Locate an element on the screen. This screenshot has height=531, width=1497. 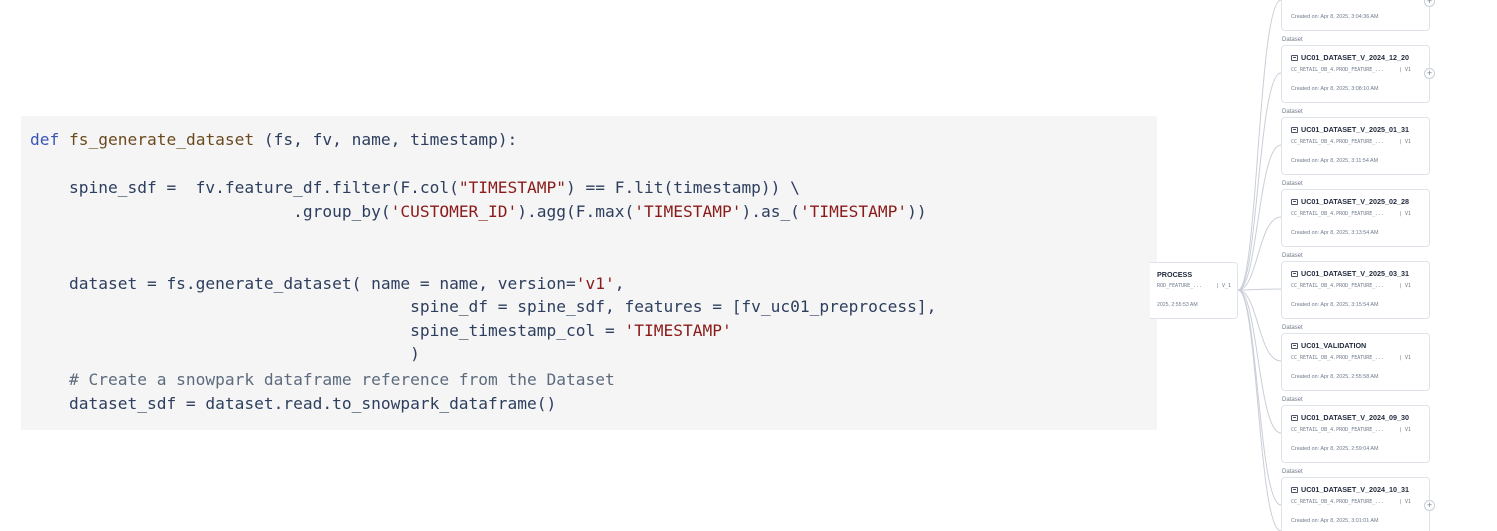
dataset-created: Created on: Apr 8, 2025, 2:55:58 AM is located at coordinates (1335, 377).